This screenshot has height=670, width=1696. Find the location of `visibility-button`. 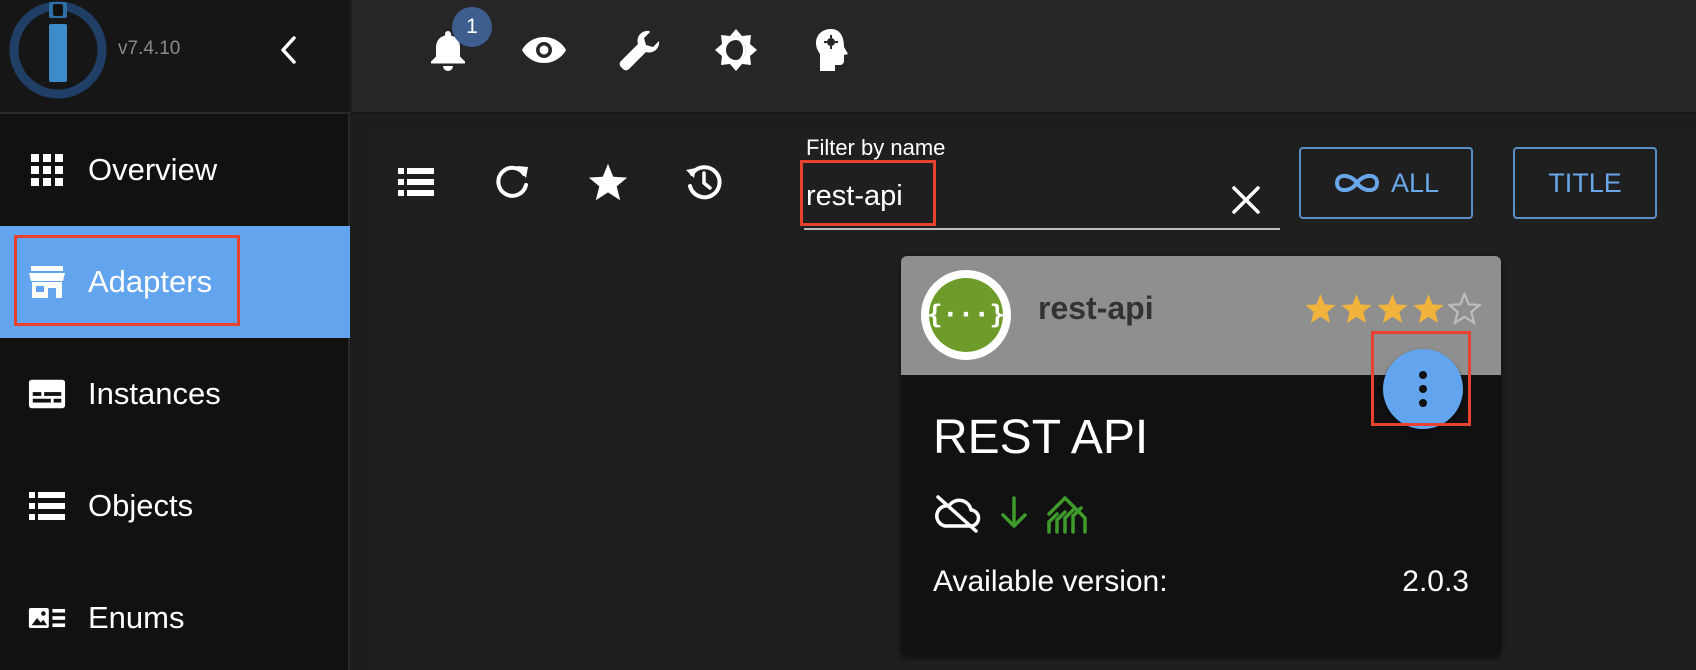

visibility-button is located at coordinates (544, 50).